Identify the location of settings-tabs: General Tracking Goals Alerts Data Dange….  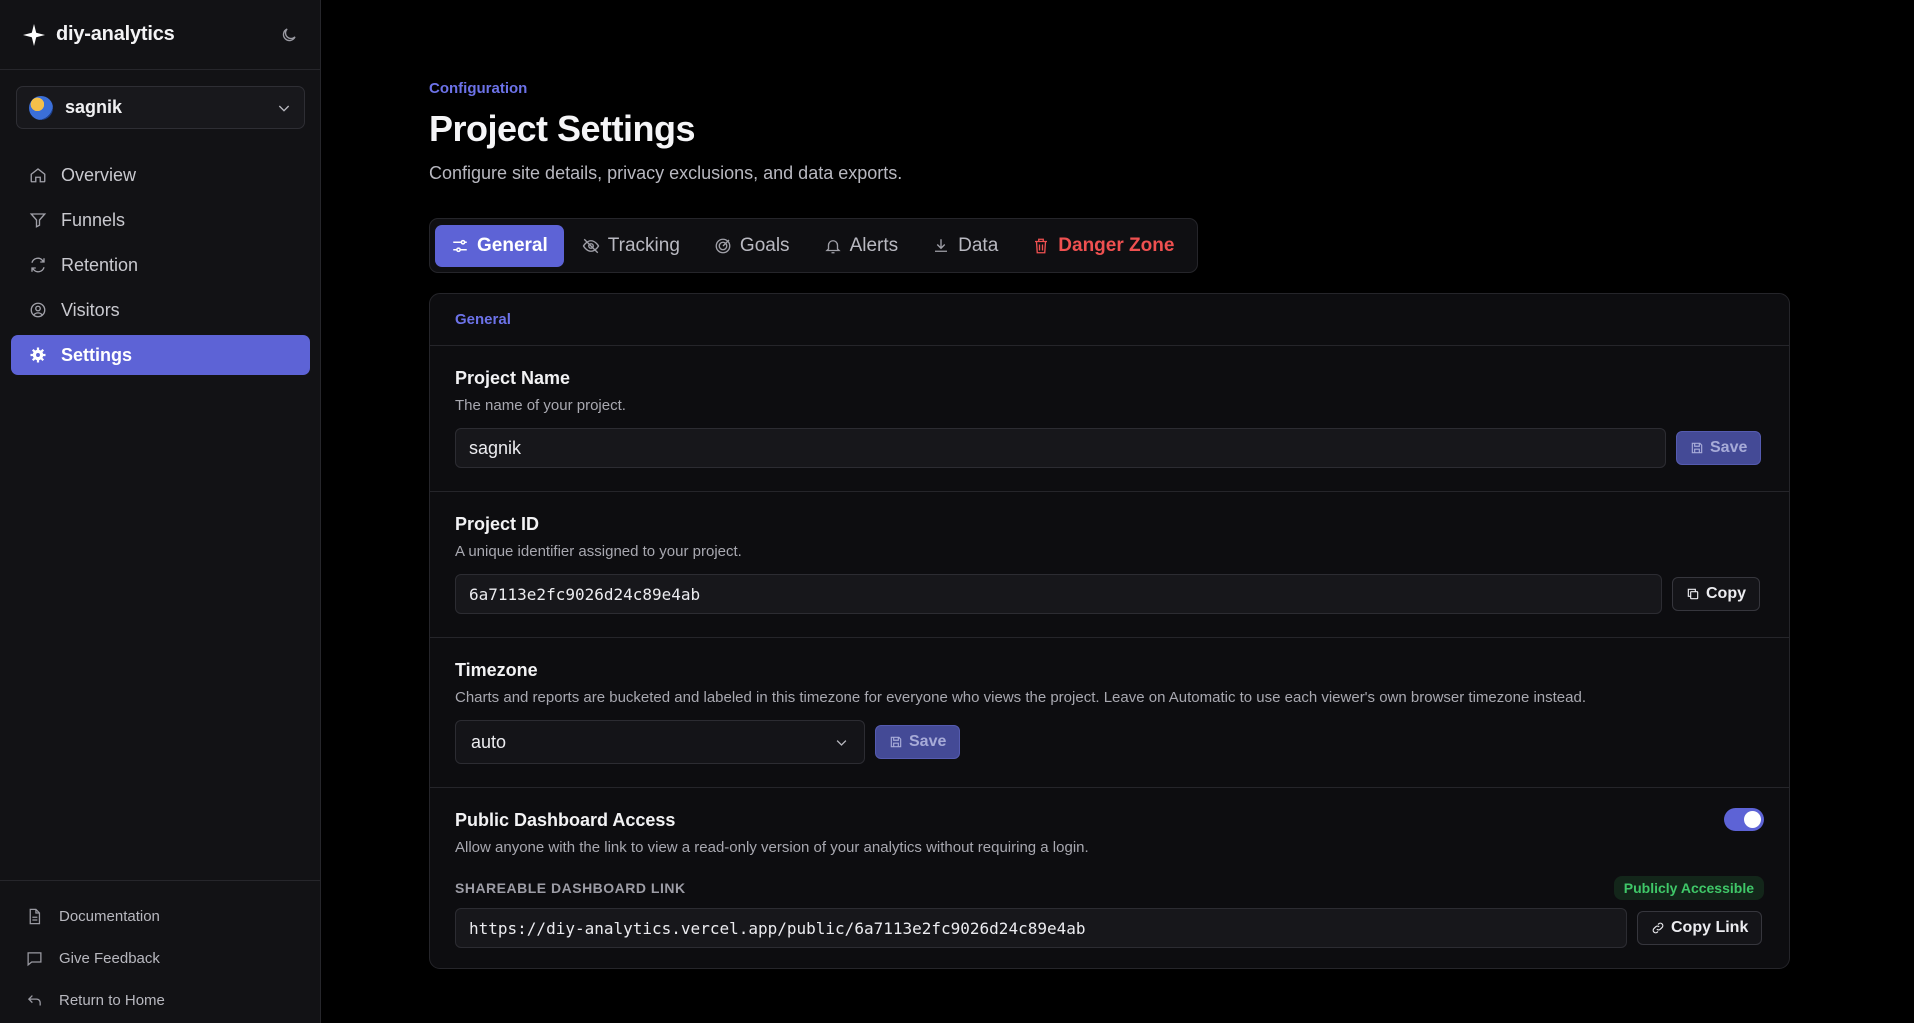
(814, 245).